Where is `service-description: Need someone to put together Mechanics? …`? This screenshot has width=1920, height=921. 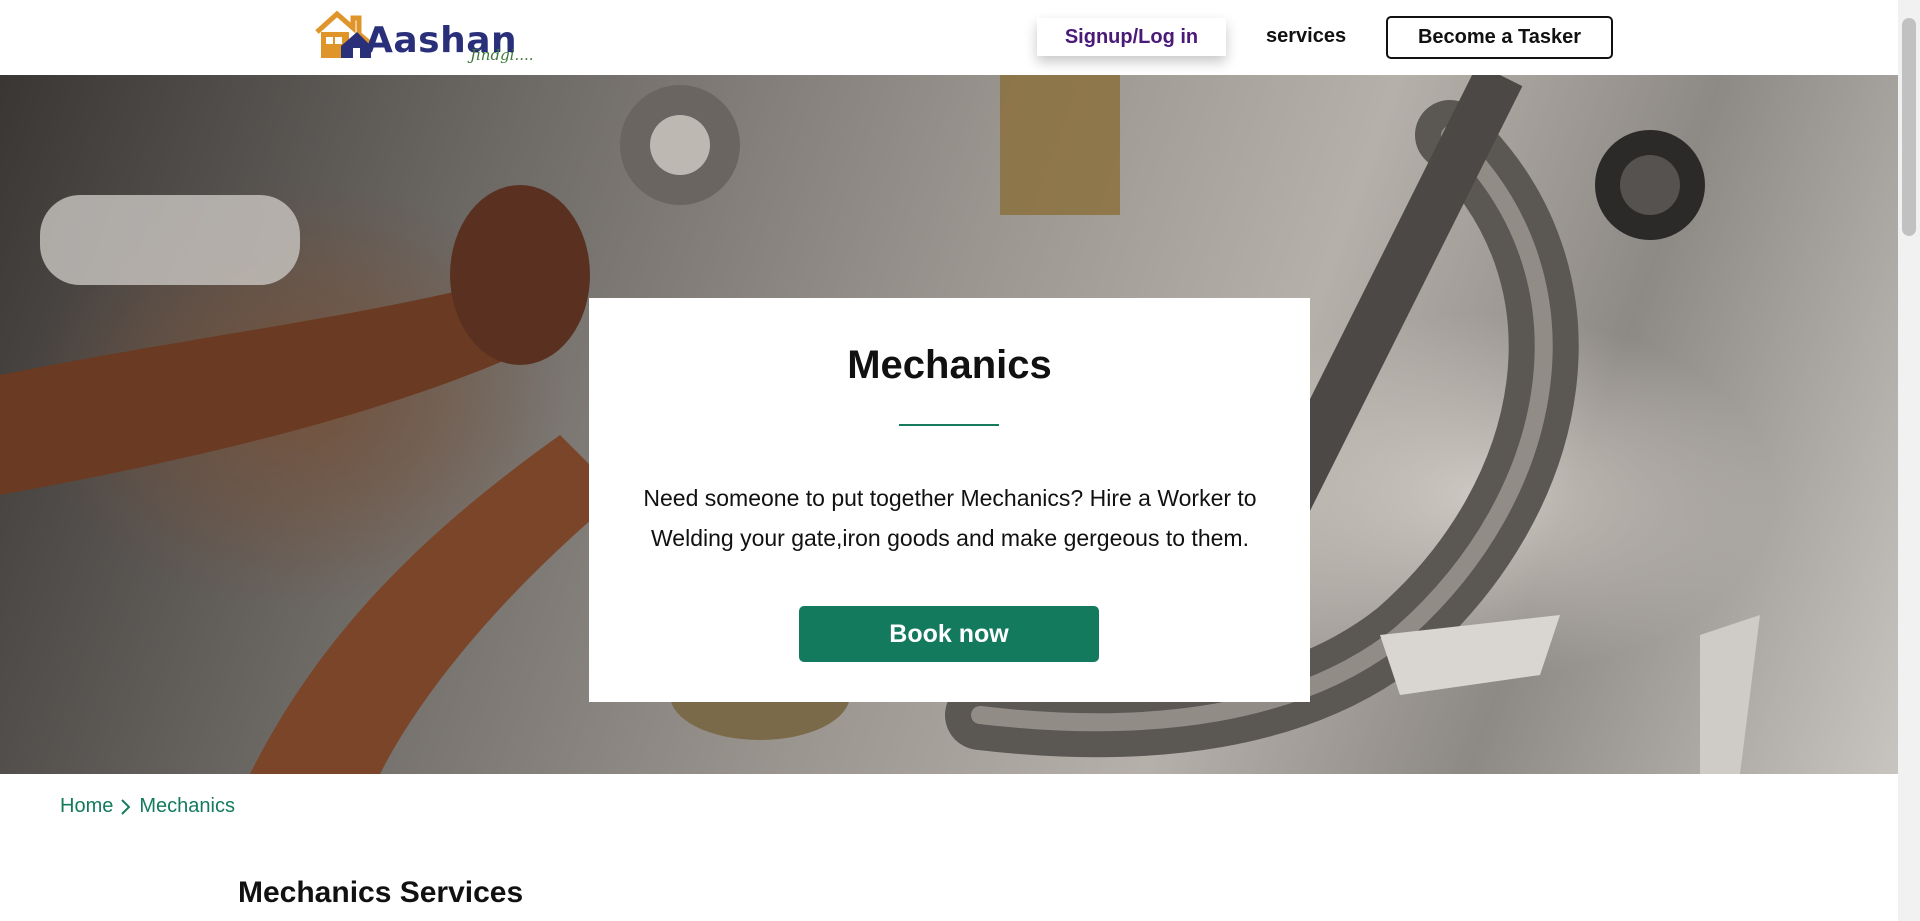
service-description: Need someone to put together Mechanics? … is located at coordinates (950, 518).